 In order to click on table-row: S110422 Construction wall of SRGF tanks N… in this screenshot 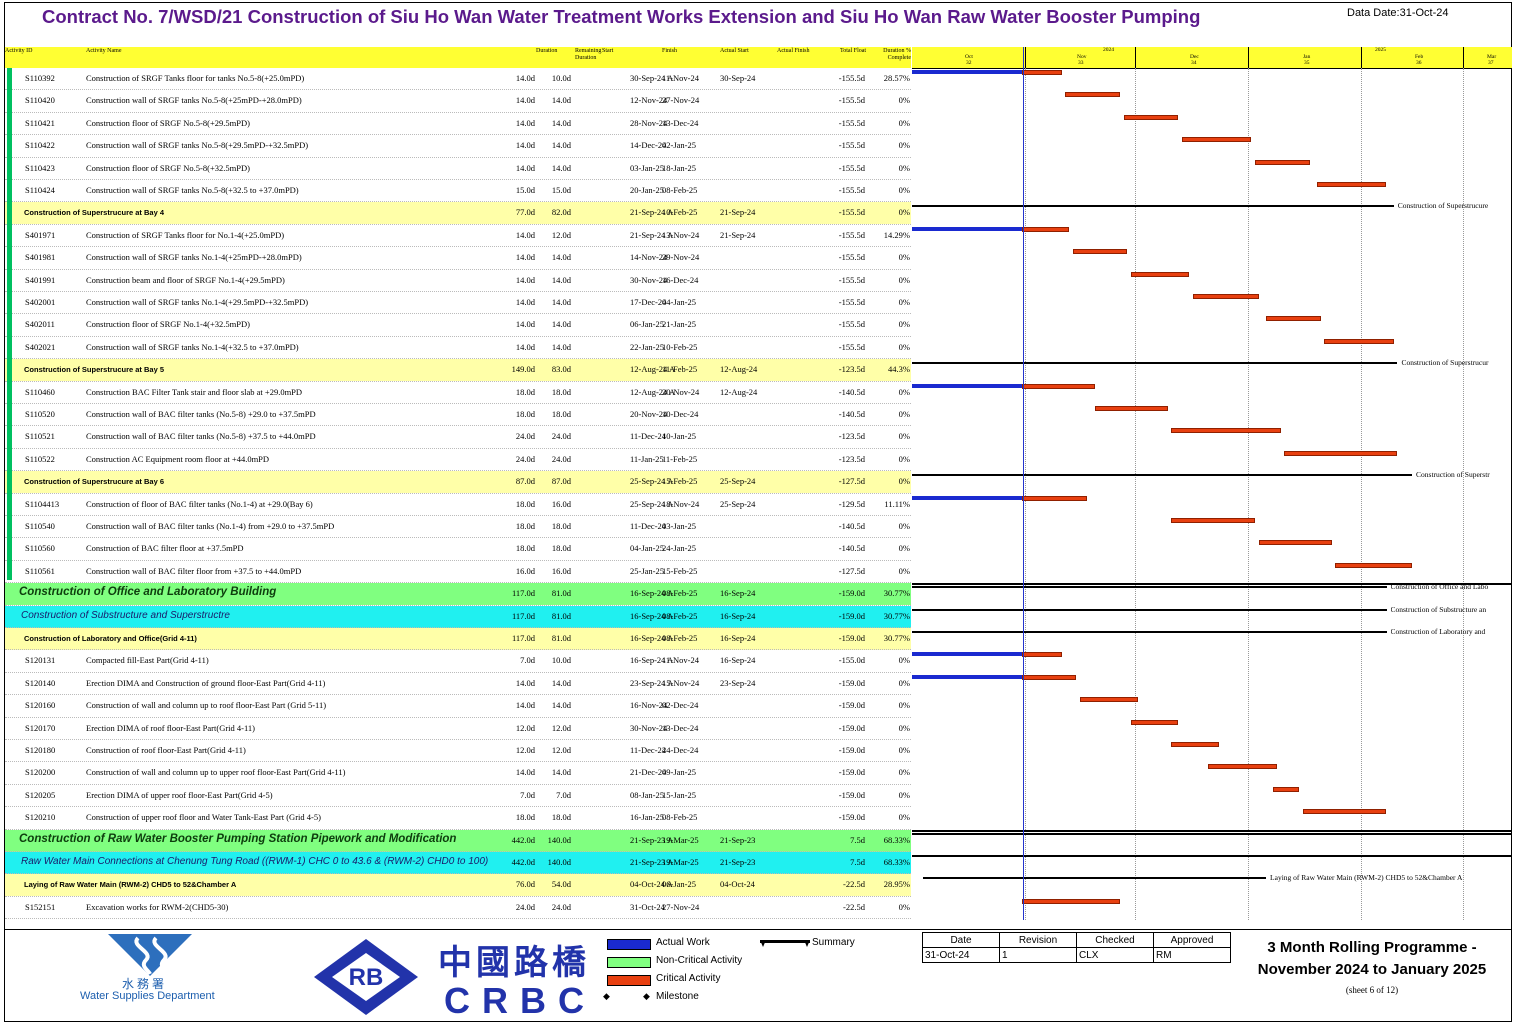, I will do `click(458, 146)`.